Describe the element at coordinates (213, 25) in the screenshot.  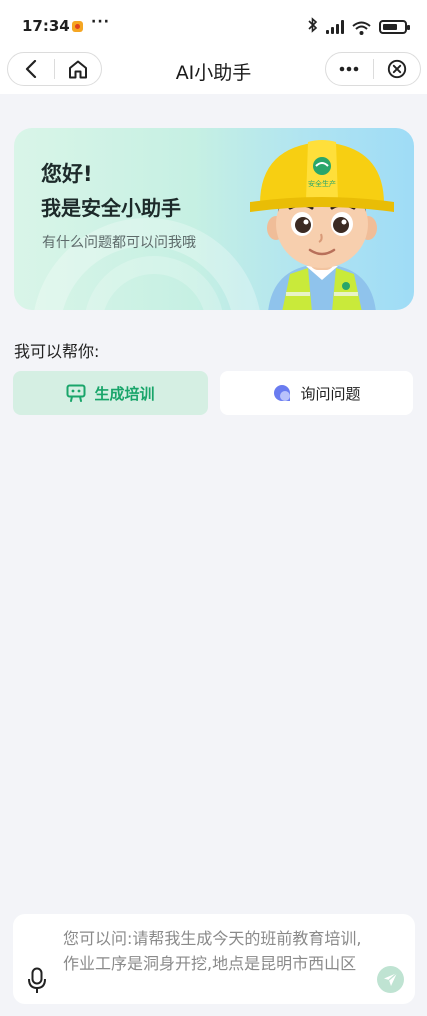
I see `status-bar: 17:34 ···` at that location.